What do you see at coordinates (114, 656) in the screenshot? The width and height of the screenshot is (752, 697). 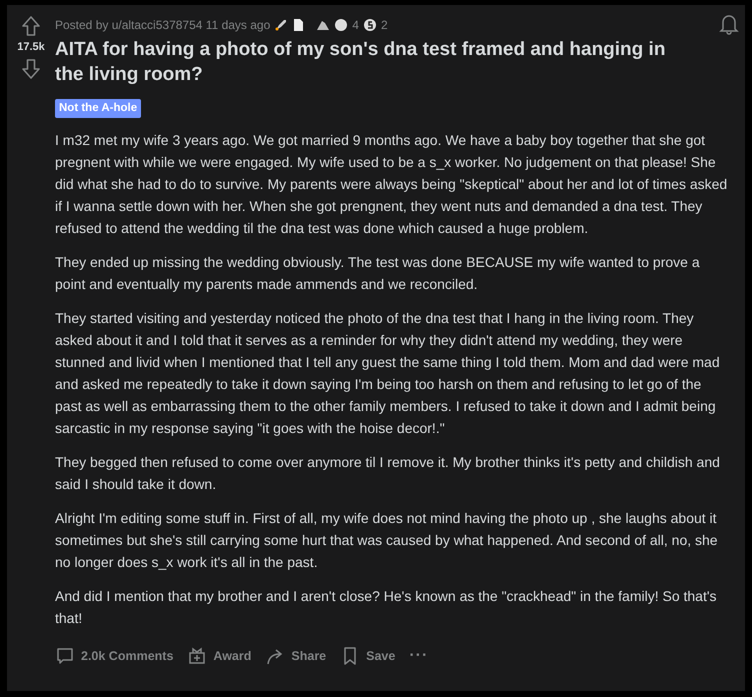 I see `comments-button: 2.0k Comments` at bounding box center [114, 656].